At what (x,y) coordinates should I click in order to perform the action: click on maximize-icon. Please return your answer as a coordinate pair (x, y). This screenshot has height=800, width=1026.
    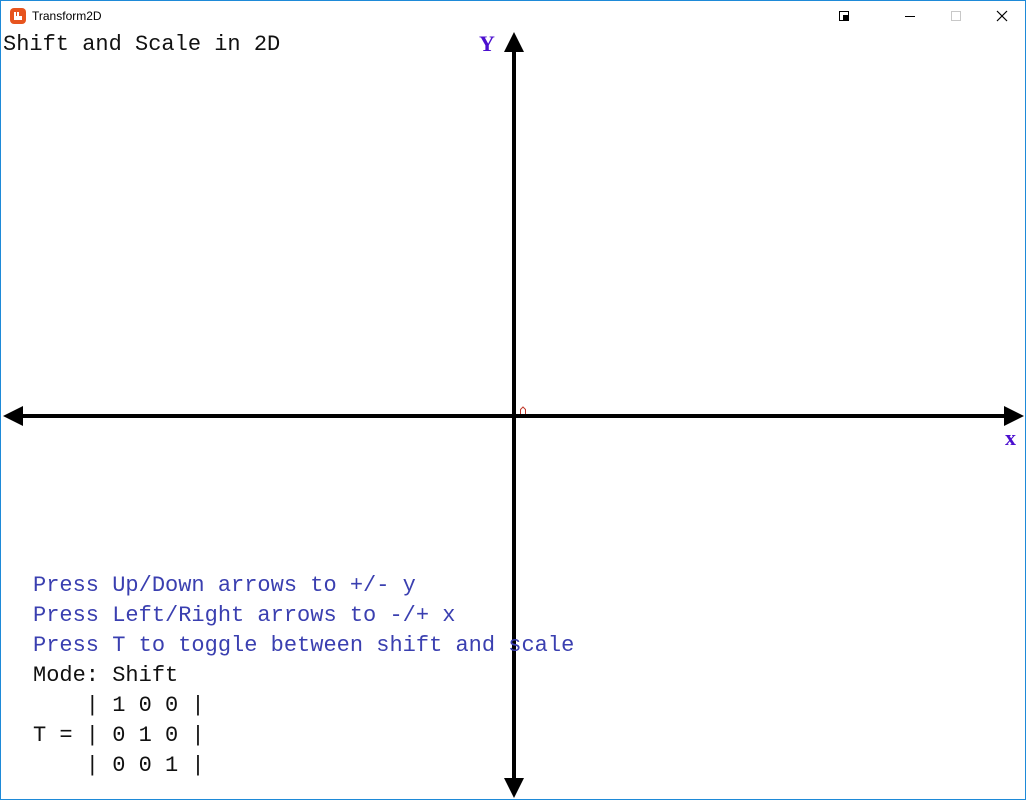
    Looking at the image, I should click on (956, 16).